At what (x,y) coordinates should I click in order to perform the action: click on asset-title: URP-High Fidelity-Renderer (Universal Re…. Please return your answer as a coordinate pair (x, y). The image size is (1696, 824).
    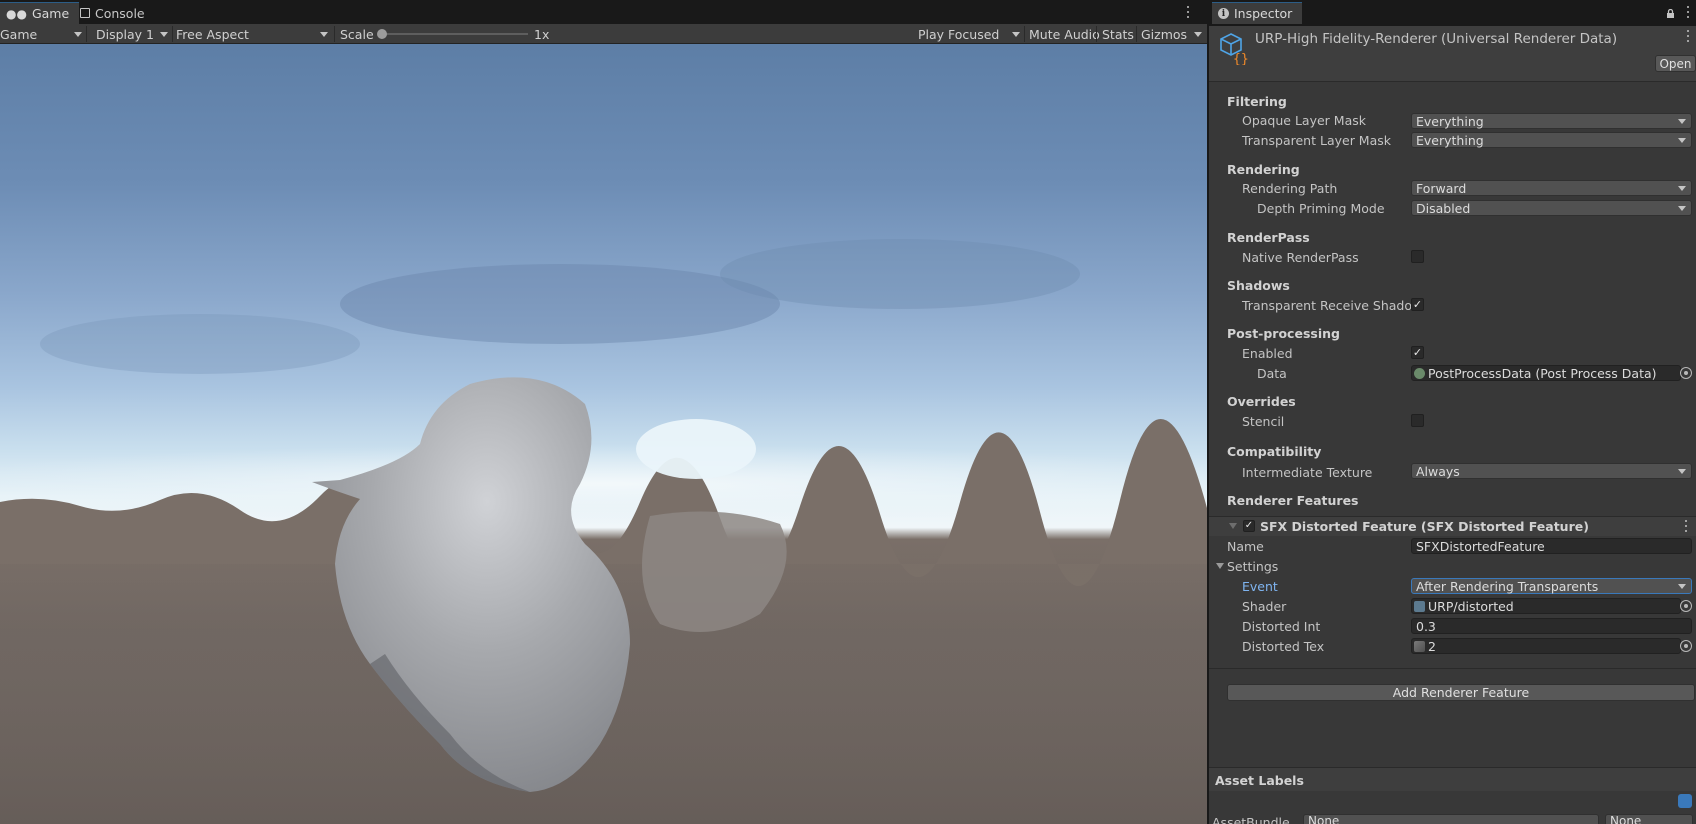
    Looking at the image, I should click on (1436, 39).